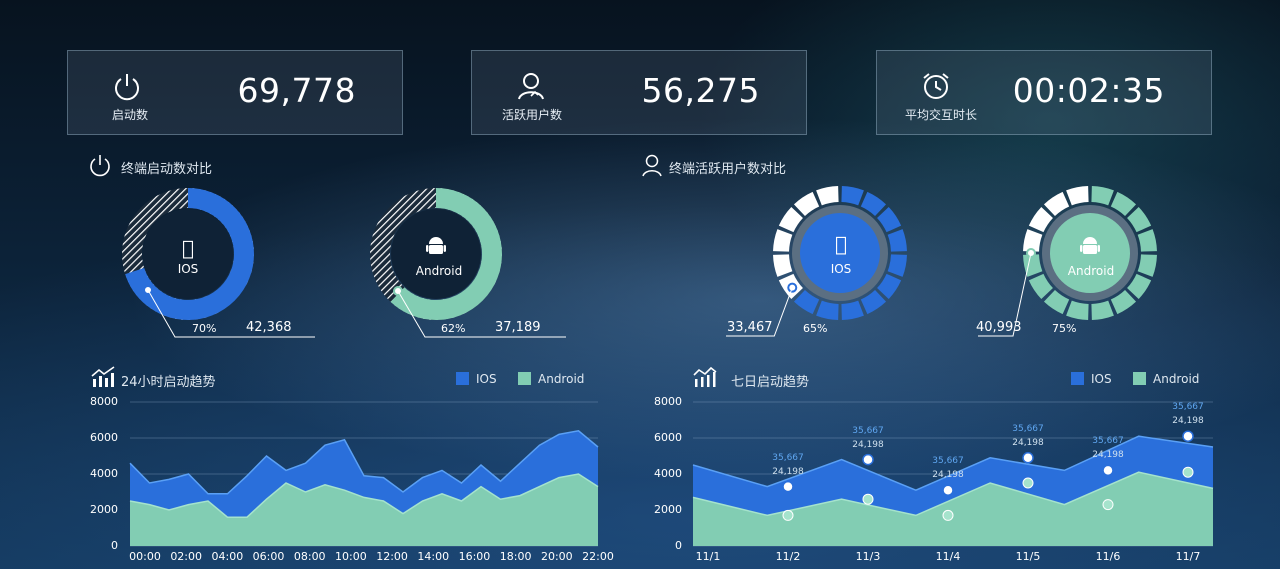 The width and height of the screenshot is (1280, 569). Describe the element at coordinates (770, 382) in the screenshot. I see `chart-title-7d: 七日启动趋势` at that location.